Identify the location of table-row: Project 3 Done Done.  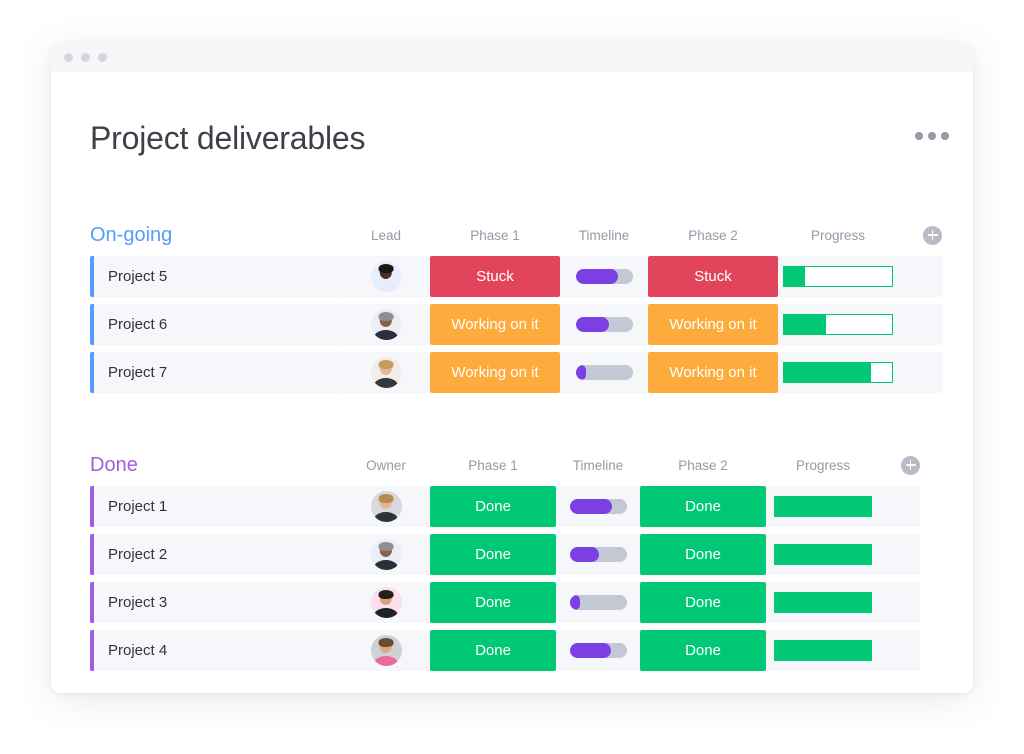
(531, 602).